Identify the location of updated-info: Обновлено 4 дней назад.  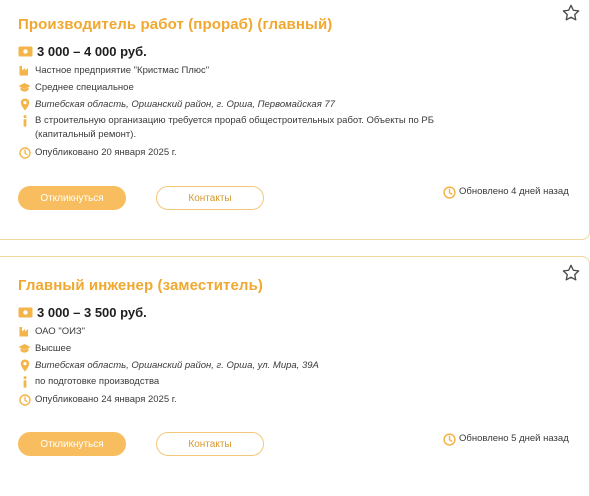
(506, 193).